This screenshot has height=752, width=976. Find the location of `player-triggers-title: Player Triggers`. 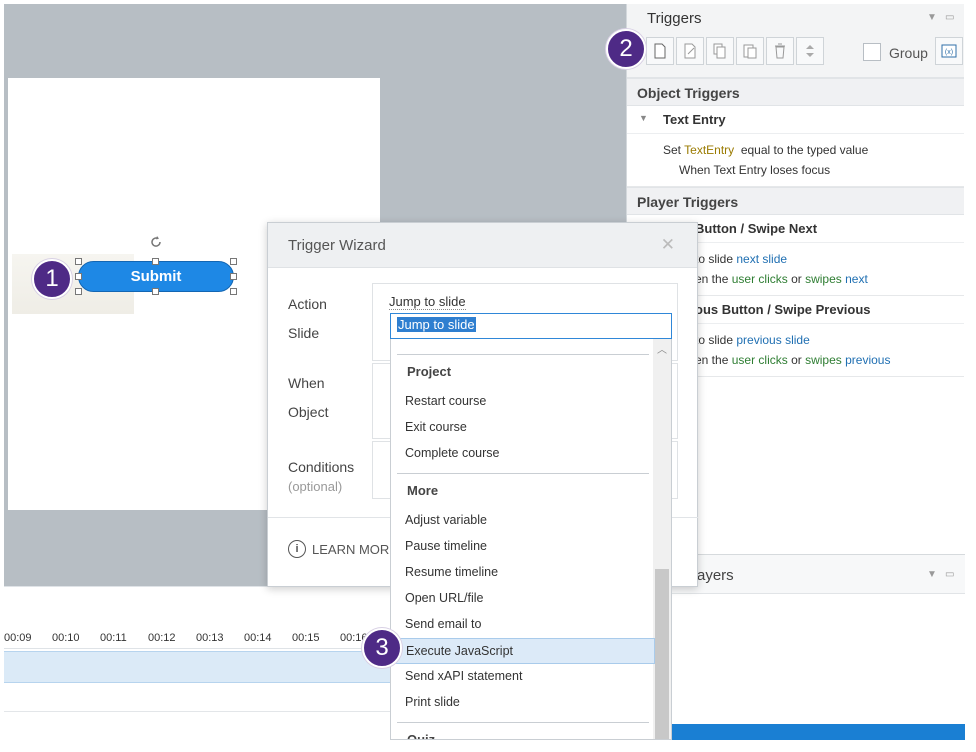

player-triggers-title: Player Triggers is located at coordinates (688, 202).